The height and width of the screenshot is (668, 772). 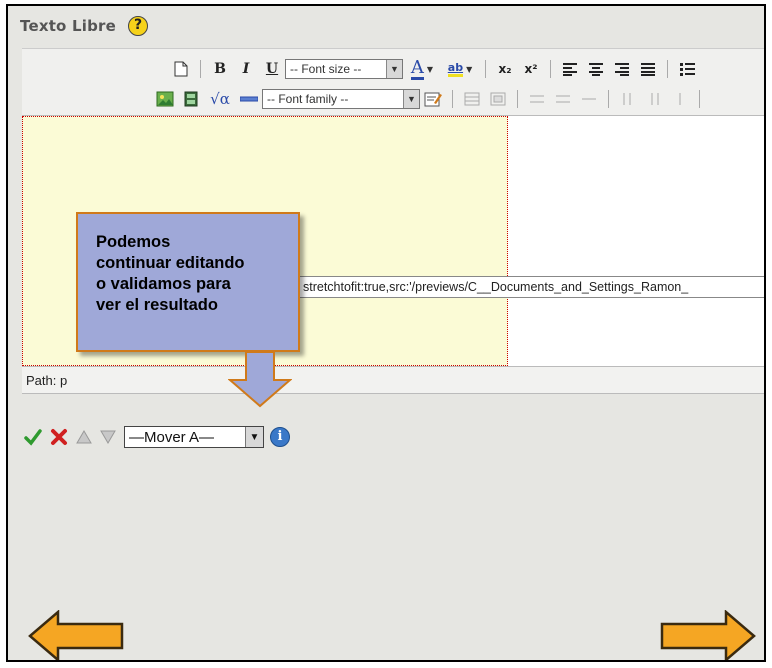 What do you see at coordinates (472, 99) in the screenshot?
I see `table-icon` at bounding box center [472, 99].